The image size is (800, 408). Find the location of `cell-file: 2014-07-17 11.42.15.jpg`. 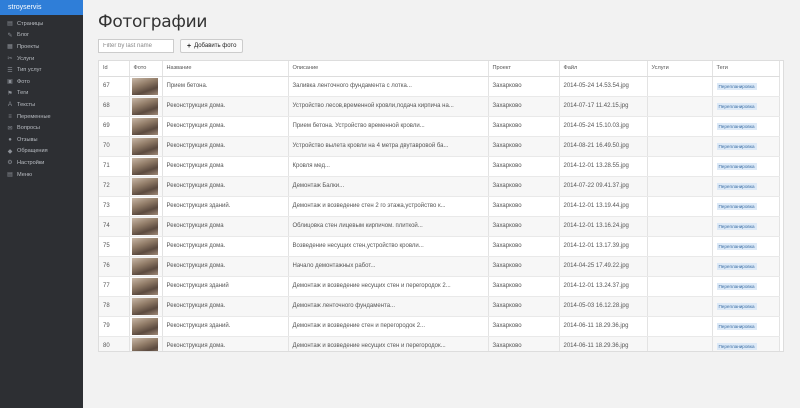

cell-file: 2014-07-17 11.42.15.jpg is located at coordinates (603, 106).